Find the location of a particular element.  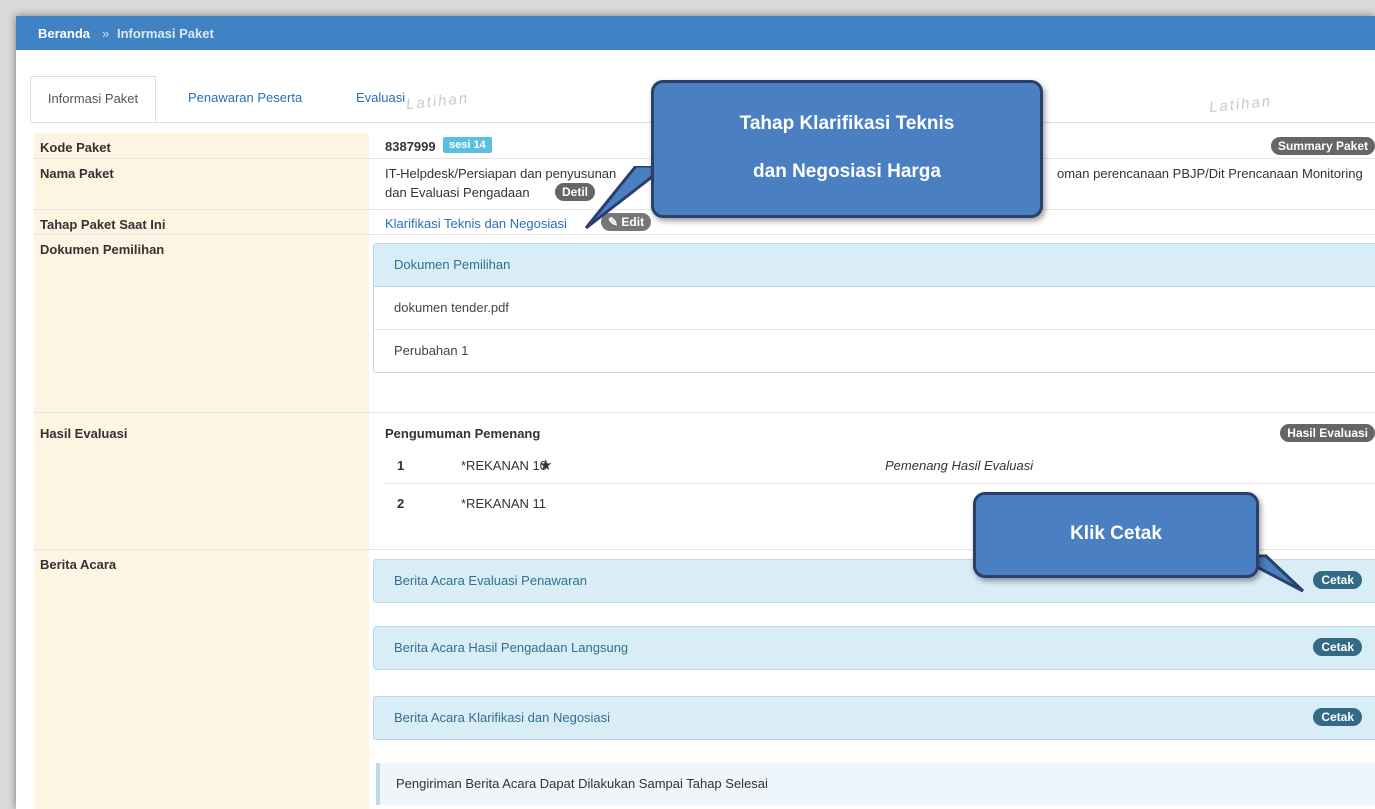

pengumuman-heading: Pengumuman Pemenang is located at coordinates (463, 433).